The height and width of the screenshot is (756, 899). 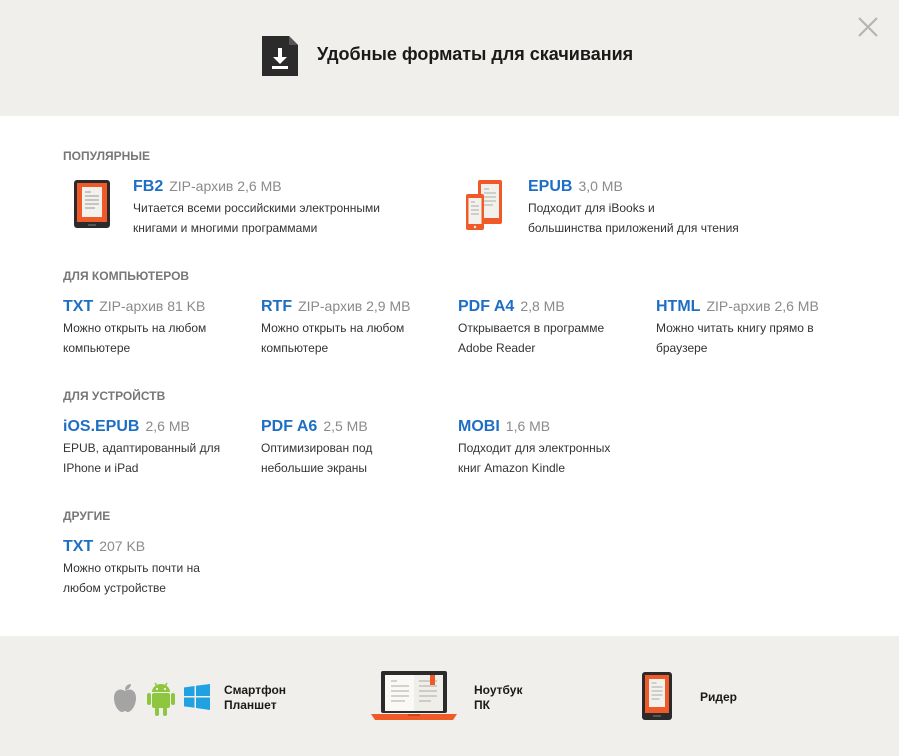 I want to click on format-link-pdf-a4: PDF A4, so click(x=486, y=306).